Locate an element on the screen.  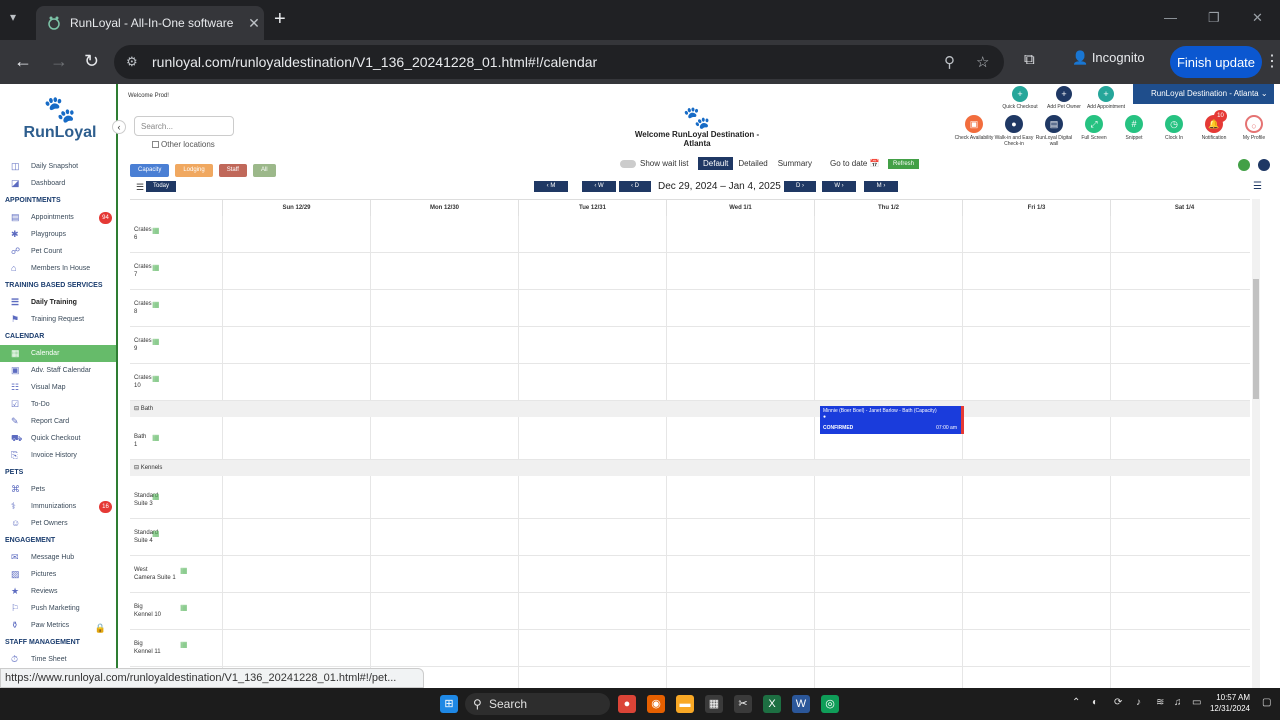
sidebar-item-message-hub: ✉ Message Hub is located at coordinates (58, 557).